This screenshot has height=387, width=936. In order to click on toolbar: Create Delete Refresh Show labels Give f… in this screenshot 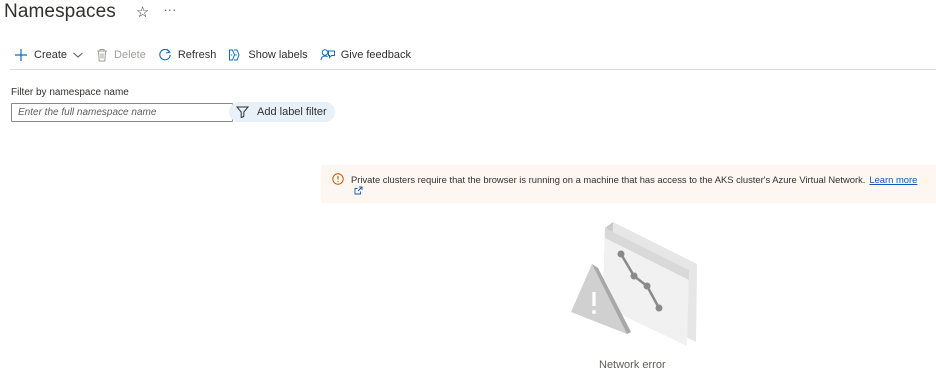, I will do `click(218, 55)`.